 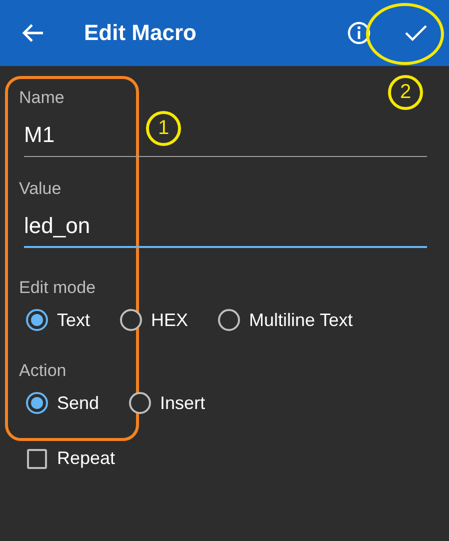 What do you see at coordinates (57, 288) in the screenshot?
I see `group-label: Edit mode` at bounding box center [57, 288].